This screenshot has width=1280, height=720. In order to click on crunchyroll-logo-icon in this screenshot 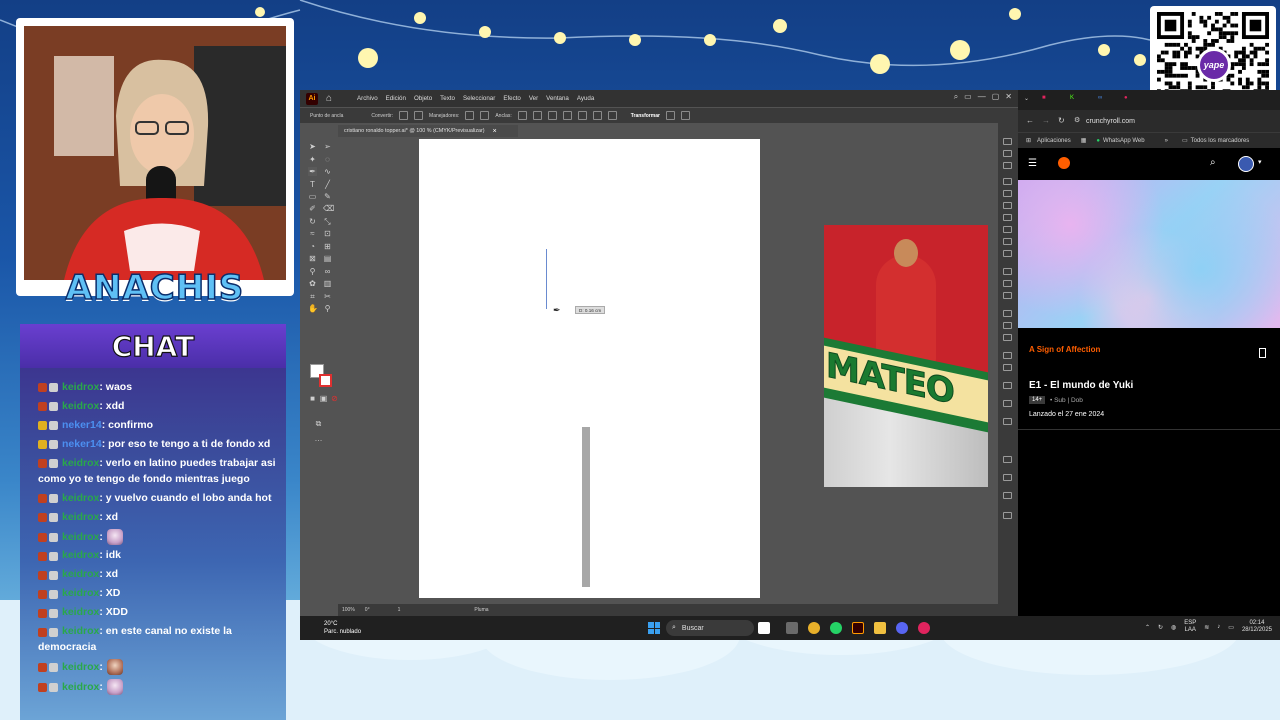, I will do `click(1064, 163)`.